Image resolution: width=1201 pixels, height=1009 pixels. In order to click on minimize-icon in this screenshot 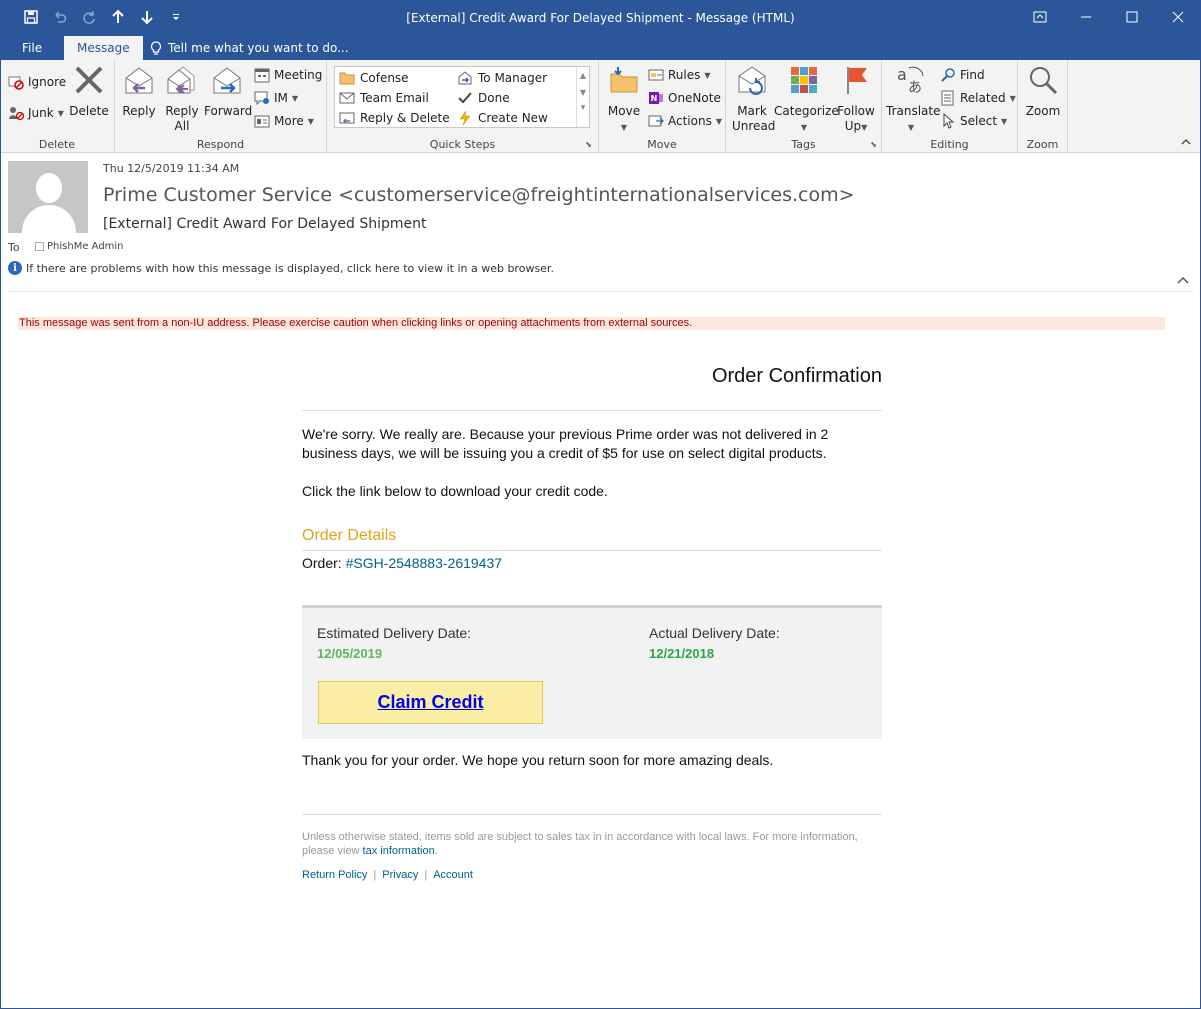, I will do `click(1086, 17)`.